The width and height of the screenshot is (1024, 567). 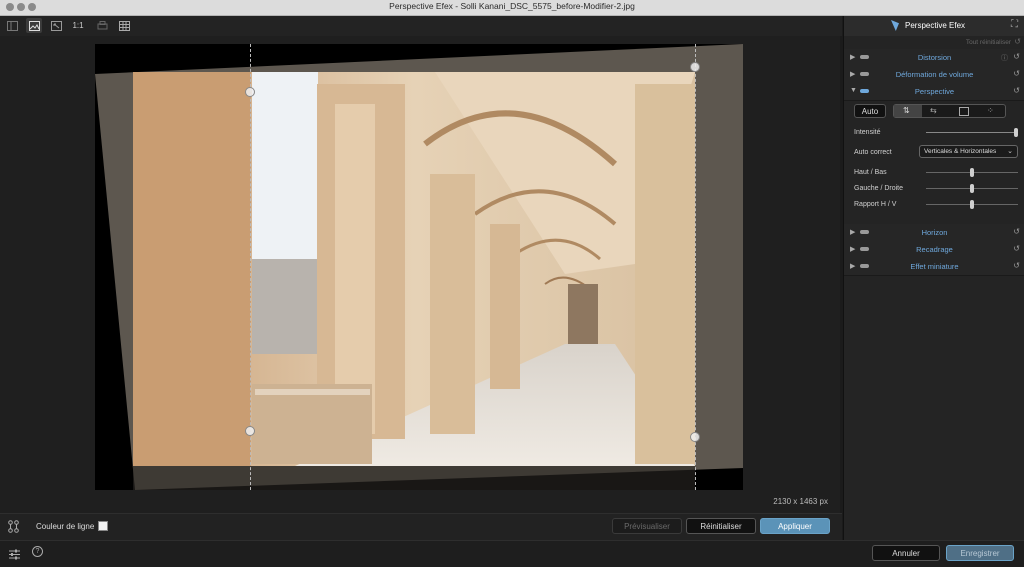 I want to click on grid-toggle-button, so click(x=124, y=25).